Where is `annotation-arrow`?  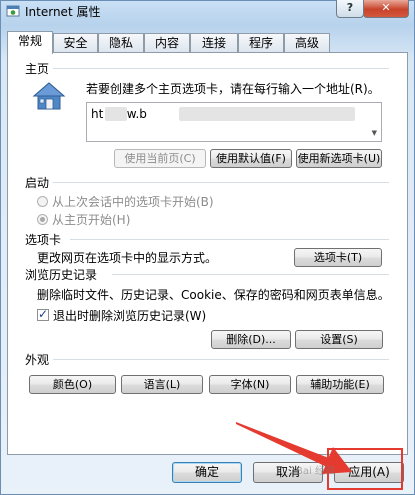
annotation-arrow is located at coordinates (294, 448).